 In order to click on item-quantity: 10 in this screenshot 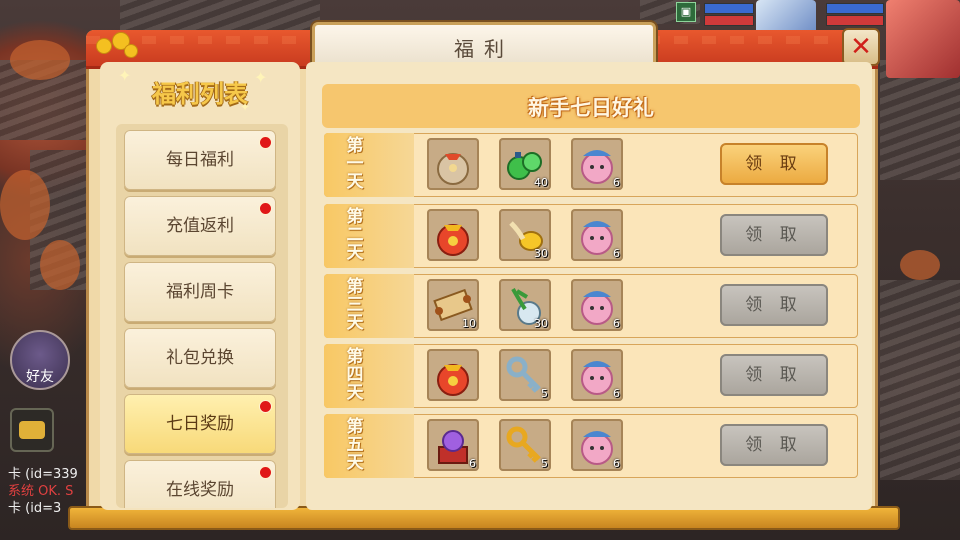, I will do `click(469, 323)`.